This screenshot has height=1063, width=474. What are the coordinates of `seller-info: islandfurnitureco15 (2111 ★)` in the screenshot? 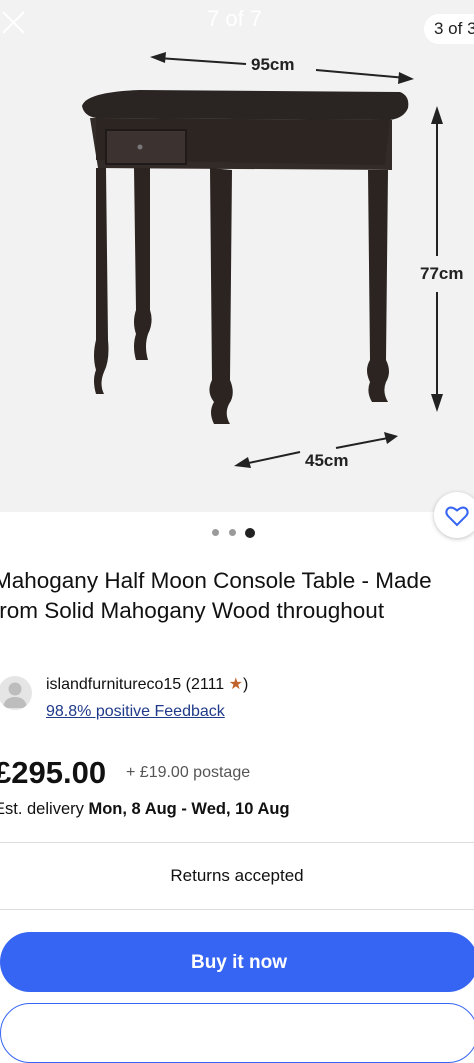 It's located at (147, 684).